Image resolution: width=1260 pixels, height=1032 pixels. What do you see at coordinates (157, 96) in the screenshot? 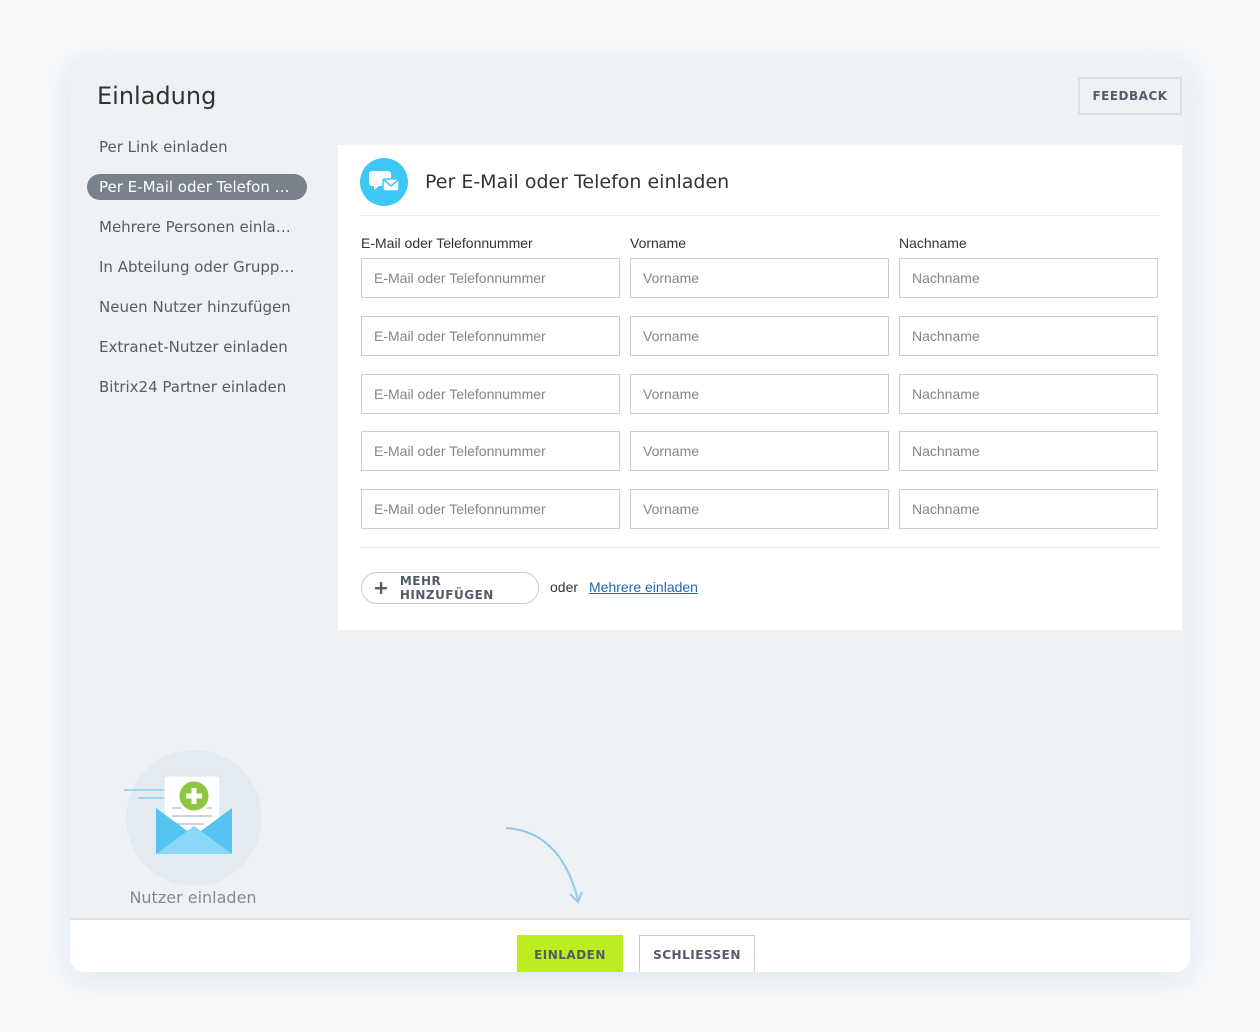
I see `page-title: Einladung` at bounding box center [157, 96].